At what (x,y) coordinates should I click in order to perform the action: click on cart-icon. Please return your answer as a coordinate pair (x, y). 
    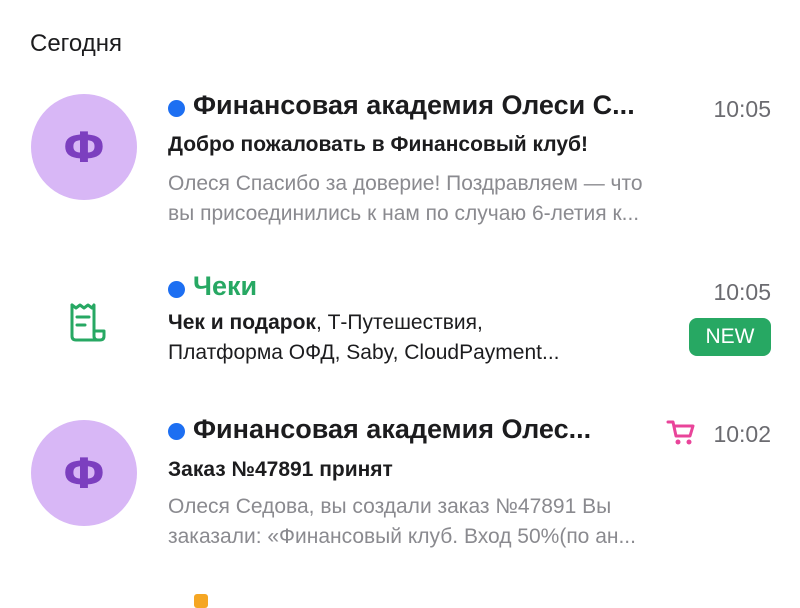
    Looking at the image, I should click on (680, 432).